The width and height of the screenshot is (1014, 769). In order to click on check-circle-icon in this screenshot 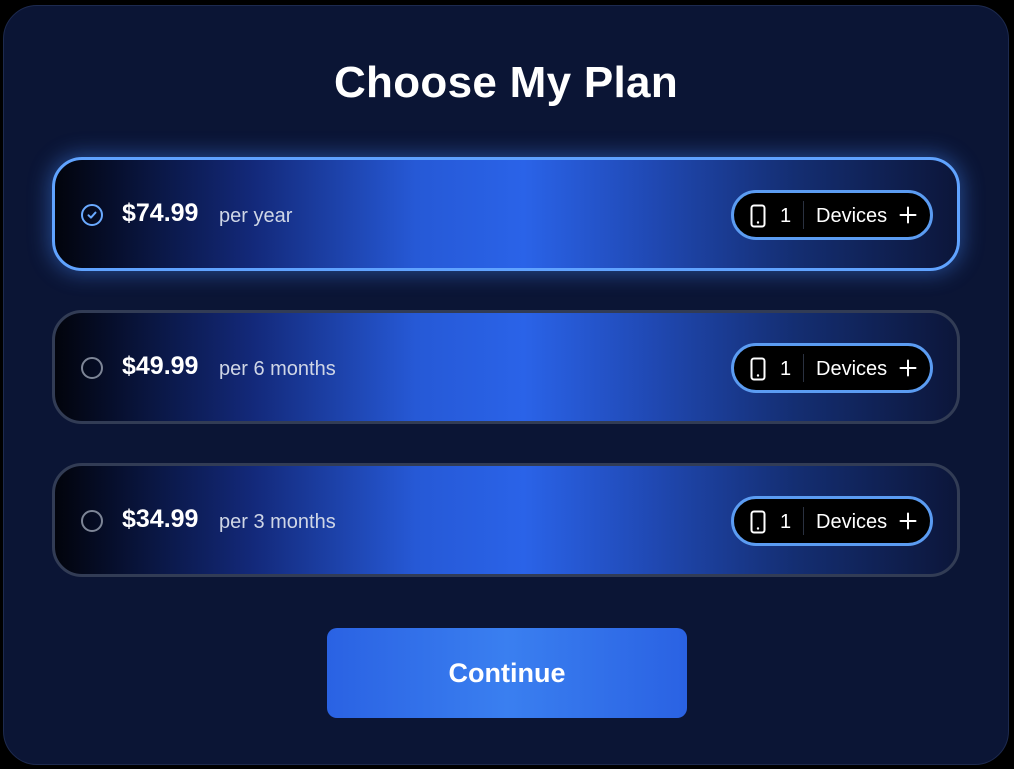, I will do `click(92, 215)`.